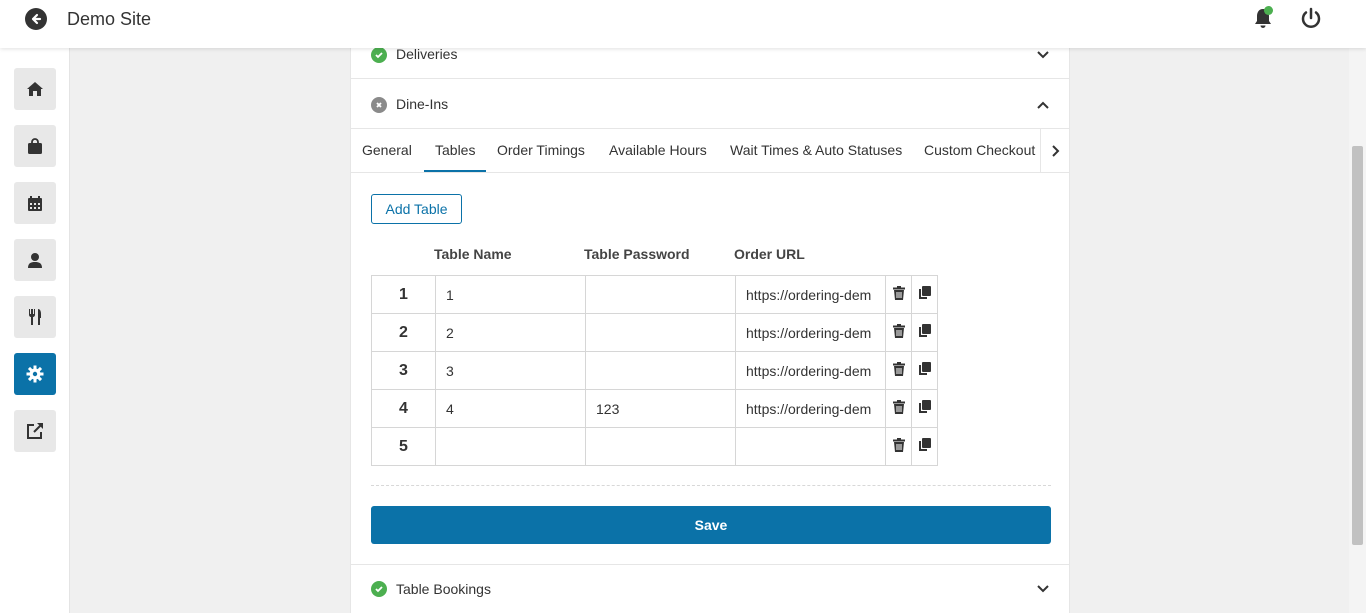 The image size is (1366, 613). I want to click on section-label: Dine-Ins, so click(422, 104).